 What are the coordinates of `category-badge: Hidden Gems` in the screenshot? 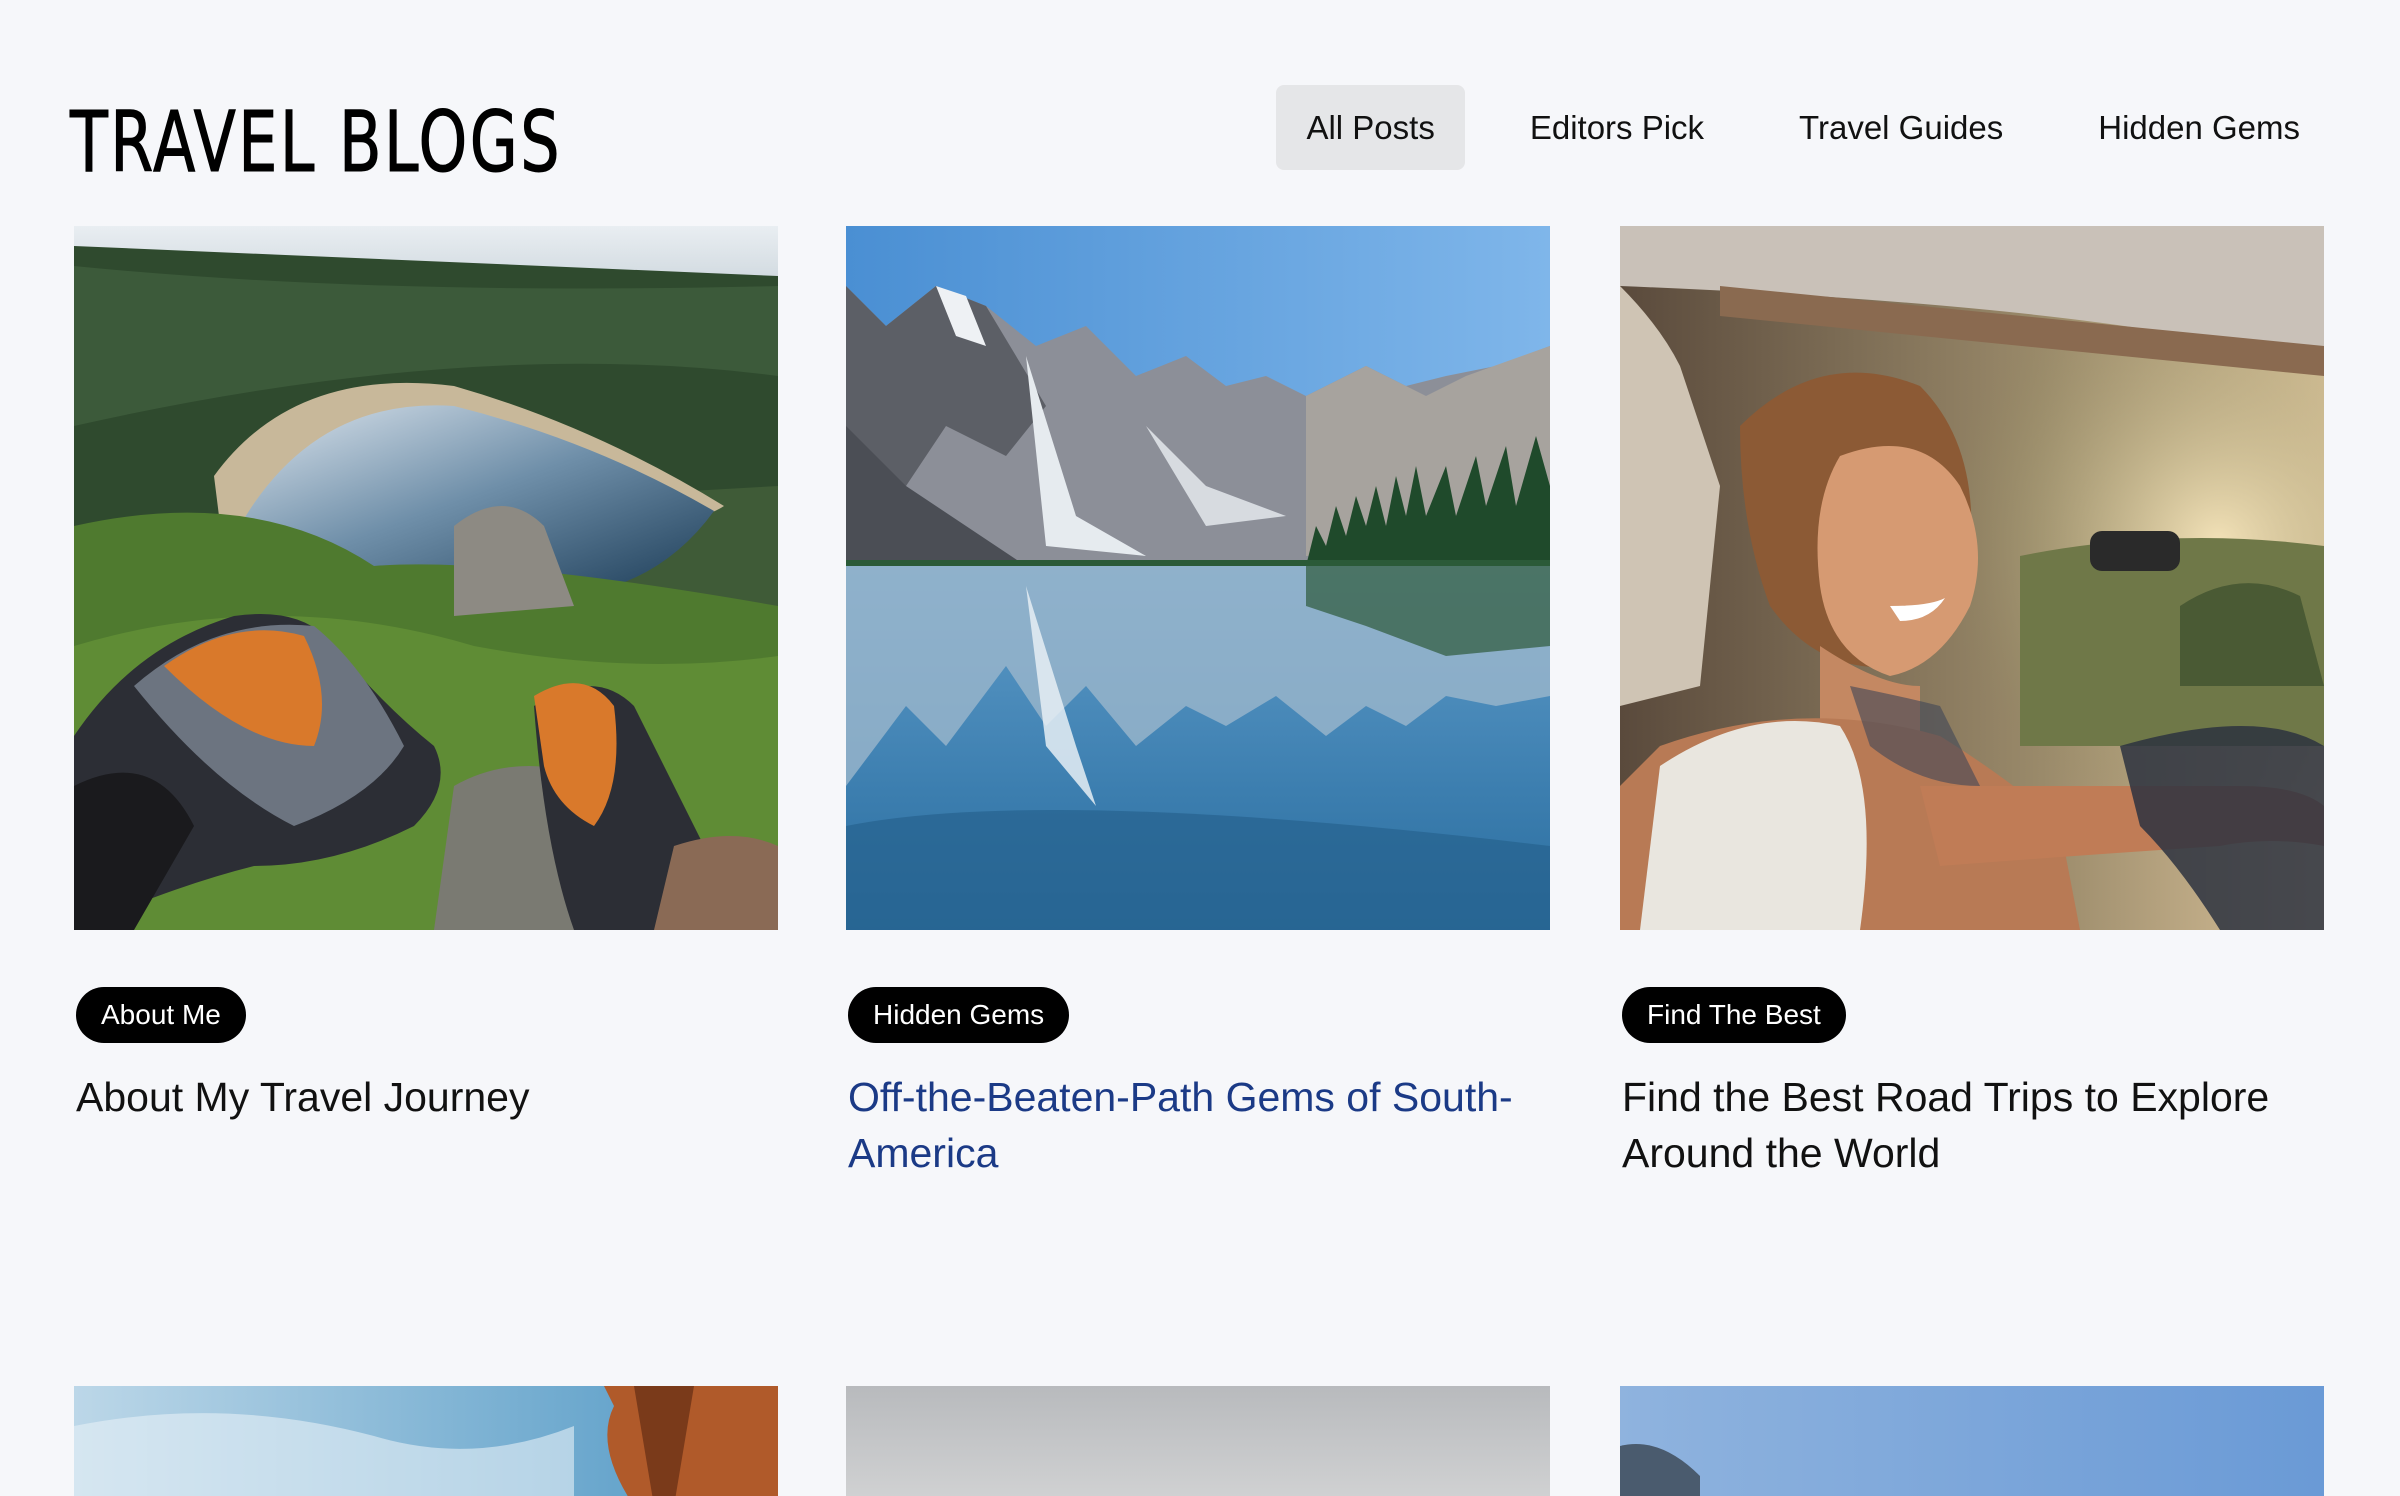 It's located at (959, 1015).